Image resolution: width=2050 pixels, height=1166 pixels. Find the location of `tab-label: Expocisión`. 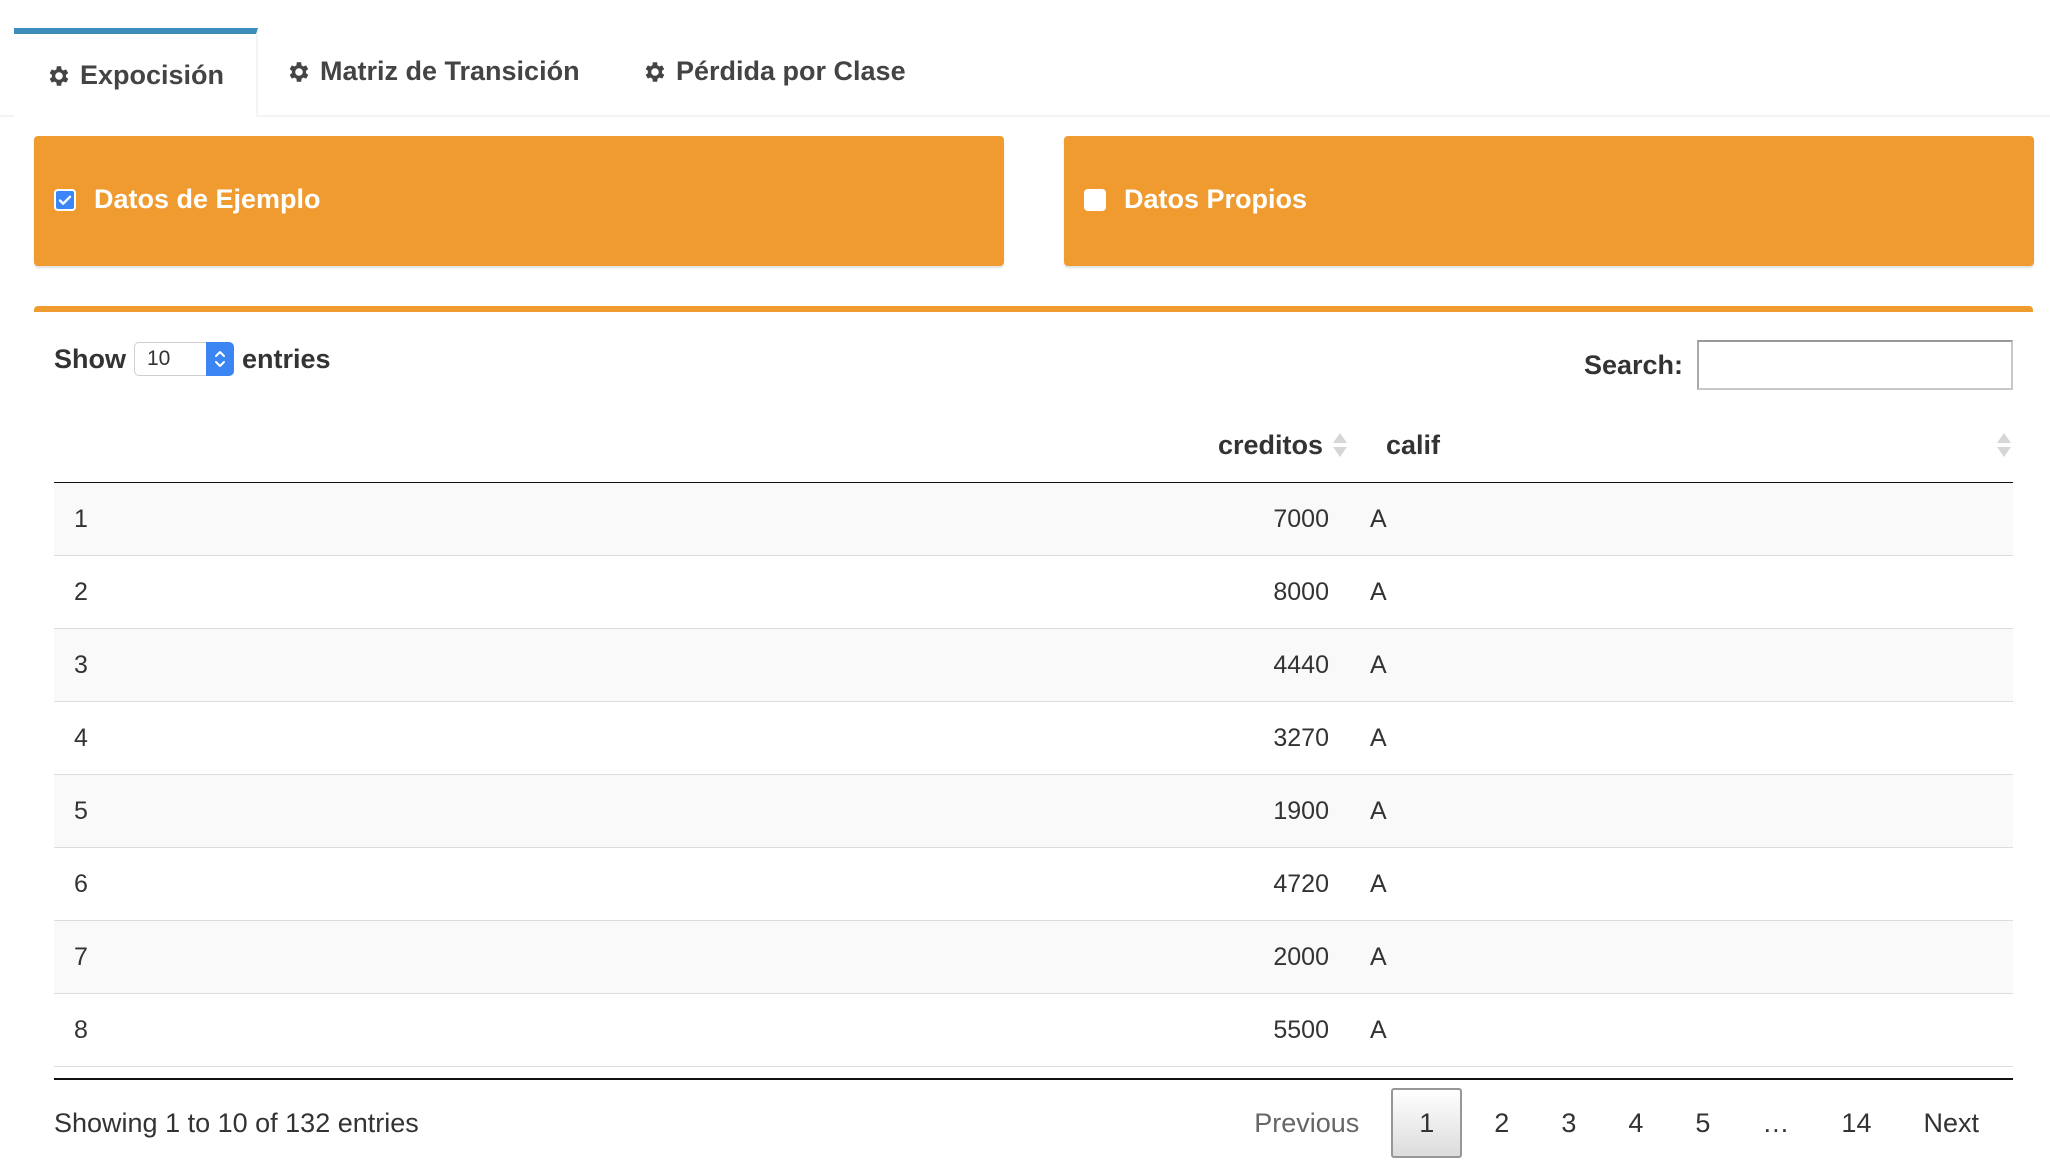

tab-label: Expocisión is located at coordinates (152, 75).